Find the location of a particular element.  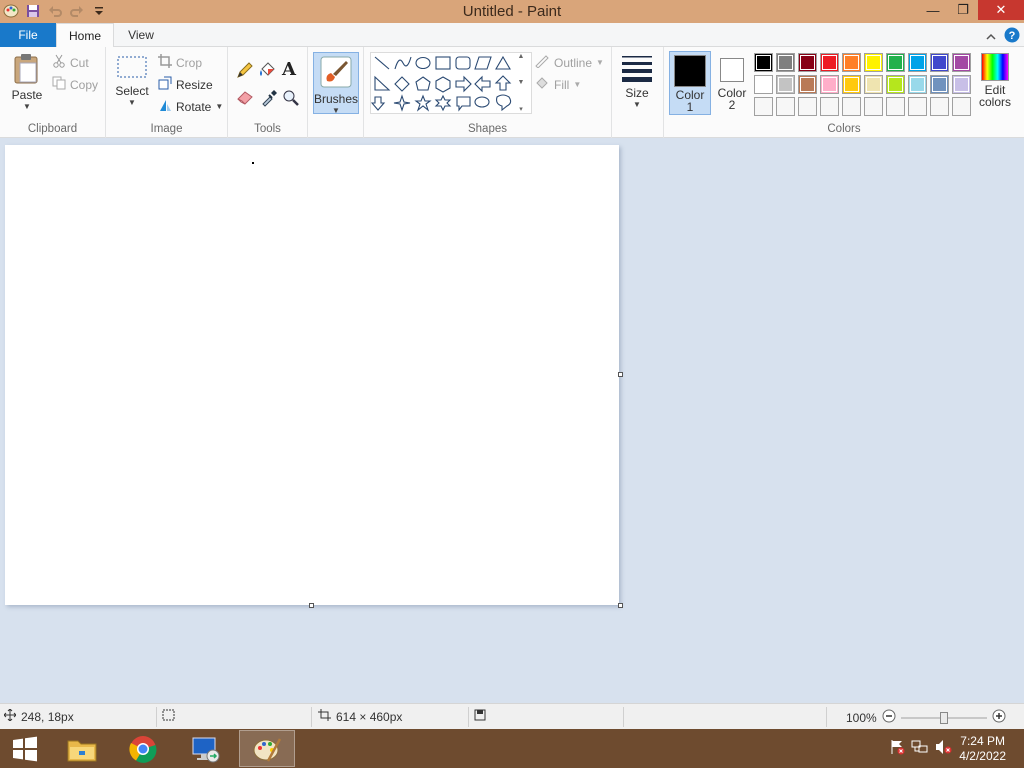

shapes-group-label: Shapes is located at coordinates (487, 129).